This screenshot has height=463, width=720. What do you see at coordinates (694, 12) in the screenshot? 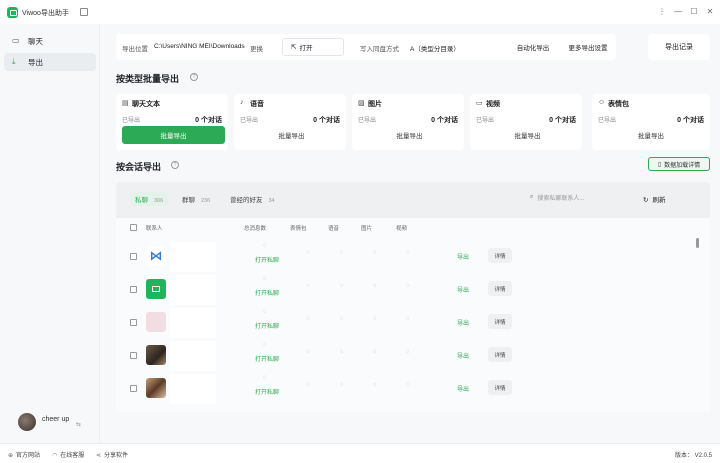
I see `maximize-button: ☐` at bounding box center [694, 12].